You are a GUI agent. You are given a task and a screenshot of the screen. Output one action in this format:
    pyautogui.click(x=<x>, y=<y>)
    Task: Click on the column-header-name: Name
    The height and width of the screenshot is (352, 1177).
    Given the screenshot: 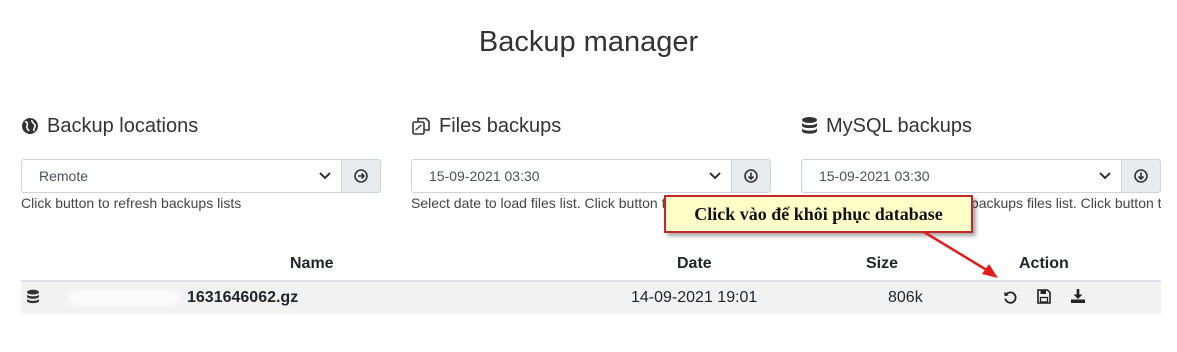 What is the action you would take?
    pyautogui.click(x=312, y=263)
    